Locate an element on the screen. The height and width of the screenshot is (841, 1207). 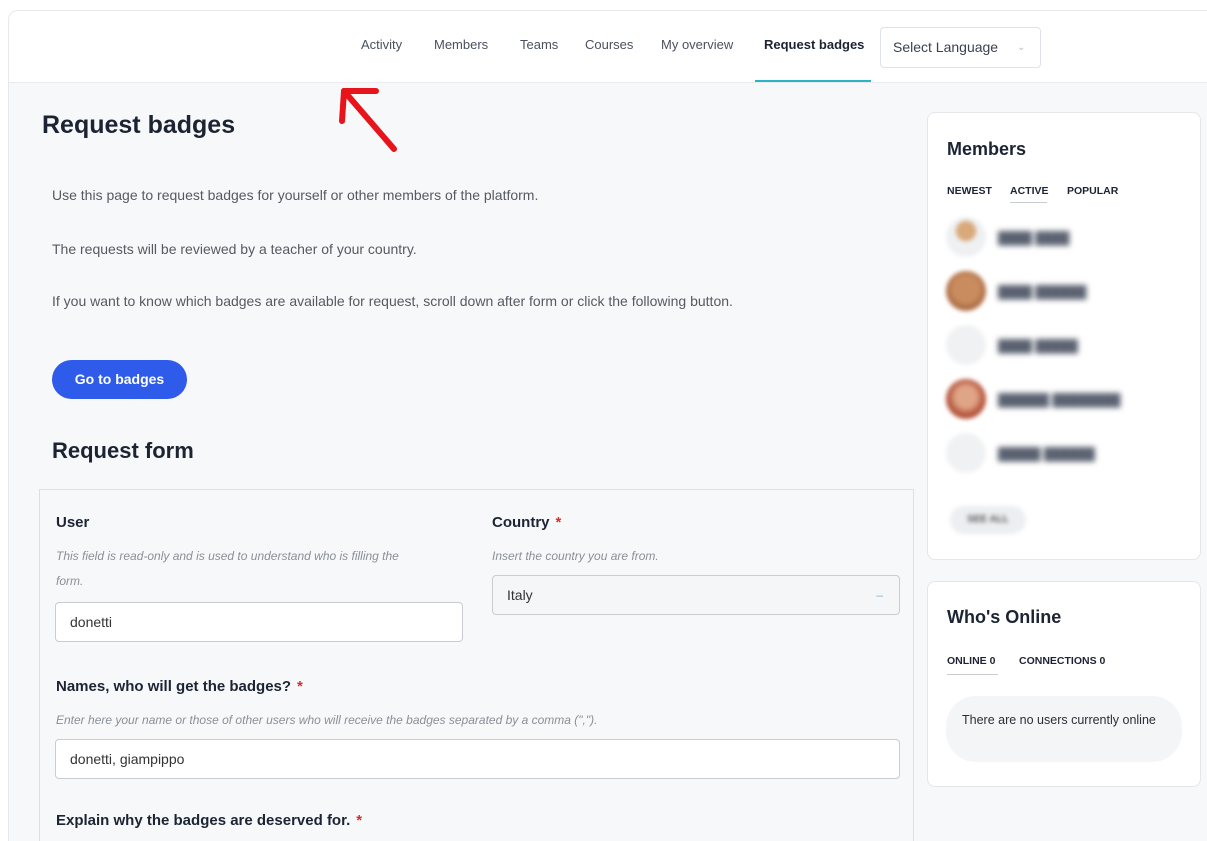
country-select-value: Italy is located at coordinates (520, 595).